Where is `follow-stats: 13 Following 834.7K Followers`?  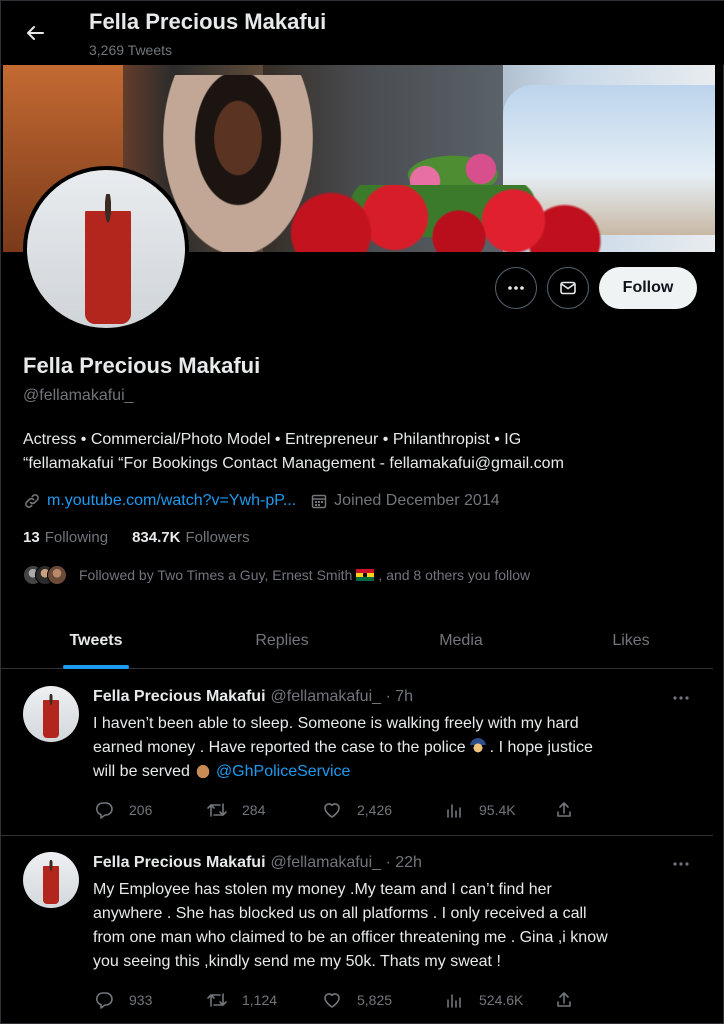 follow-stats: 13 Following 834.7K Followers is located at coordinates (148, 537).